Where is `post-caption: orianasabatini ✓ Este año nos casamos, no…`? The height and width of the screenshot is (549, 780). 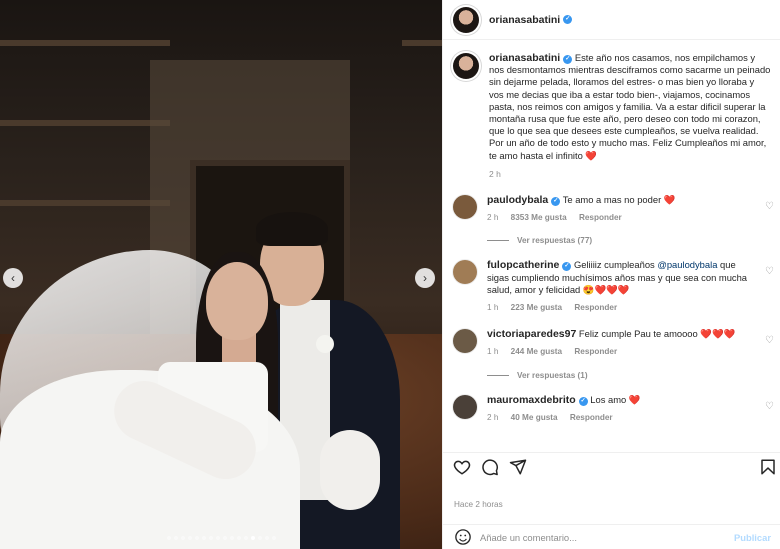 post-caption: orianasabatini ✓ Este año nos casamos, no… is located at coordinates (611, 110).